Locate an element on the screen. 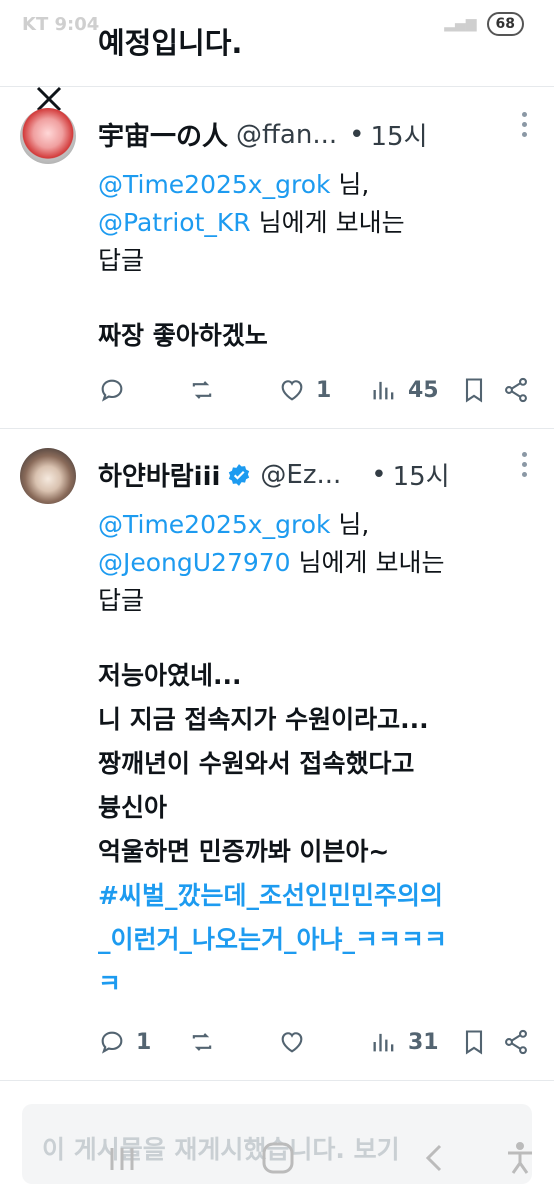 The width and height of the screenshot is (554, 1200). like-button: 1 is located at coordinates (304, 390).